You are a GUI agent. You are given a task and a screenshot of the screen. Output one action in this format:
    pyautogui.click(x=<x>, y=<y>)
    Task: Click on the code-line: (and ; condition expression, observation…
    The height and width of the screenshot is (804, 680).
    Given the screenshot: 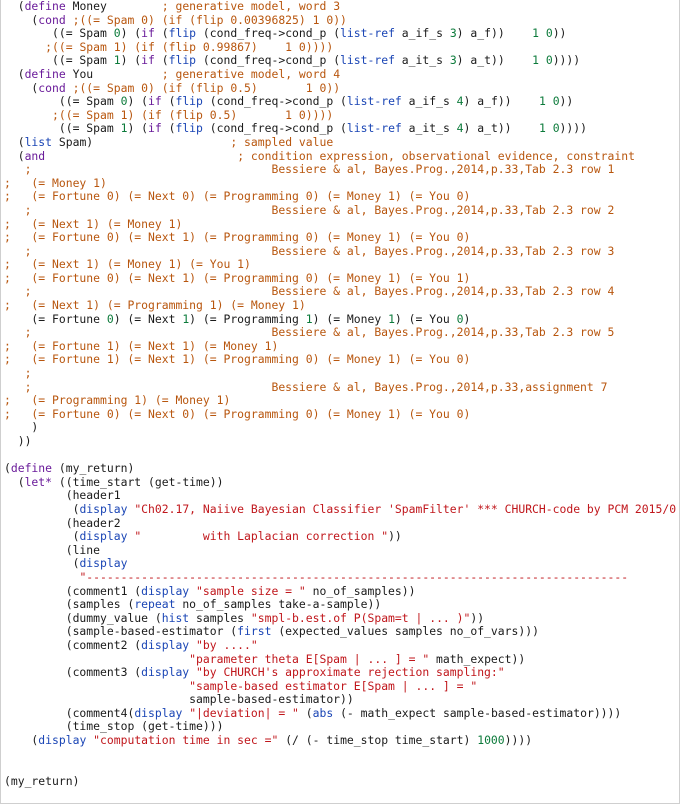 What is the action you would take?
    pyautogui.click(x=340, y=157)
    